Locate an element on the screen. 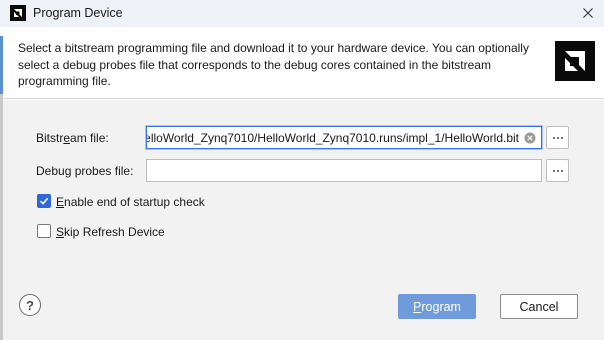 The height and width of the screenshot is (340, 604). clear-field-icon is located at coordinates (530, 138).